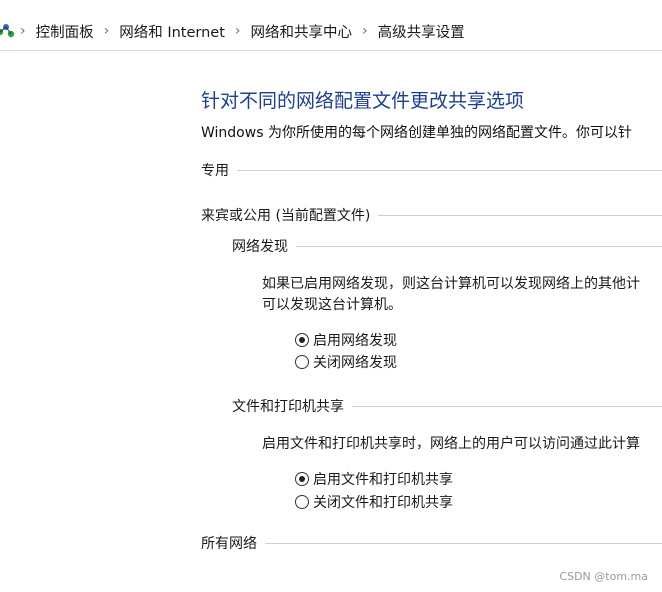  I want to click on section-private: 专用, so click(431, 170).